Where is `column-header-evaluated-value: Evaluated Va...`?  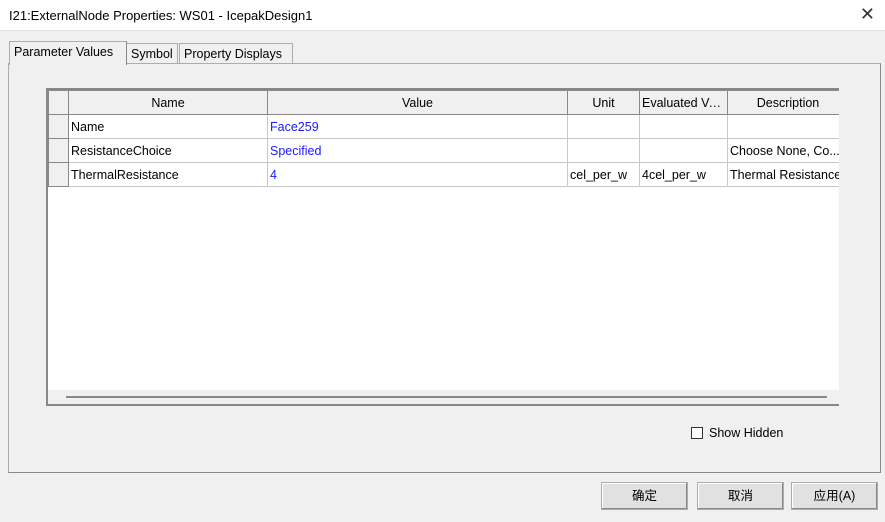 column-header-evaluated-value: Evaluated Va... is located at coordinates (683, 102).